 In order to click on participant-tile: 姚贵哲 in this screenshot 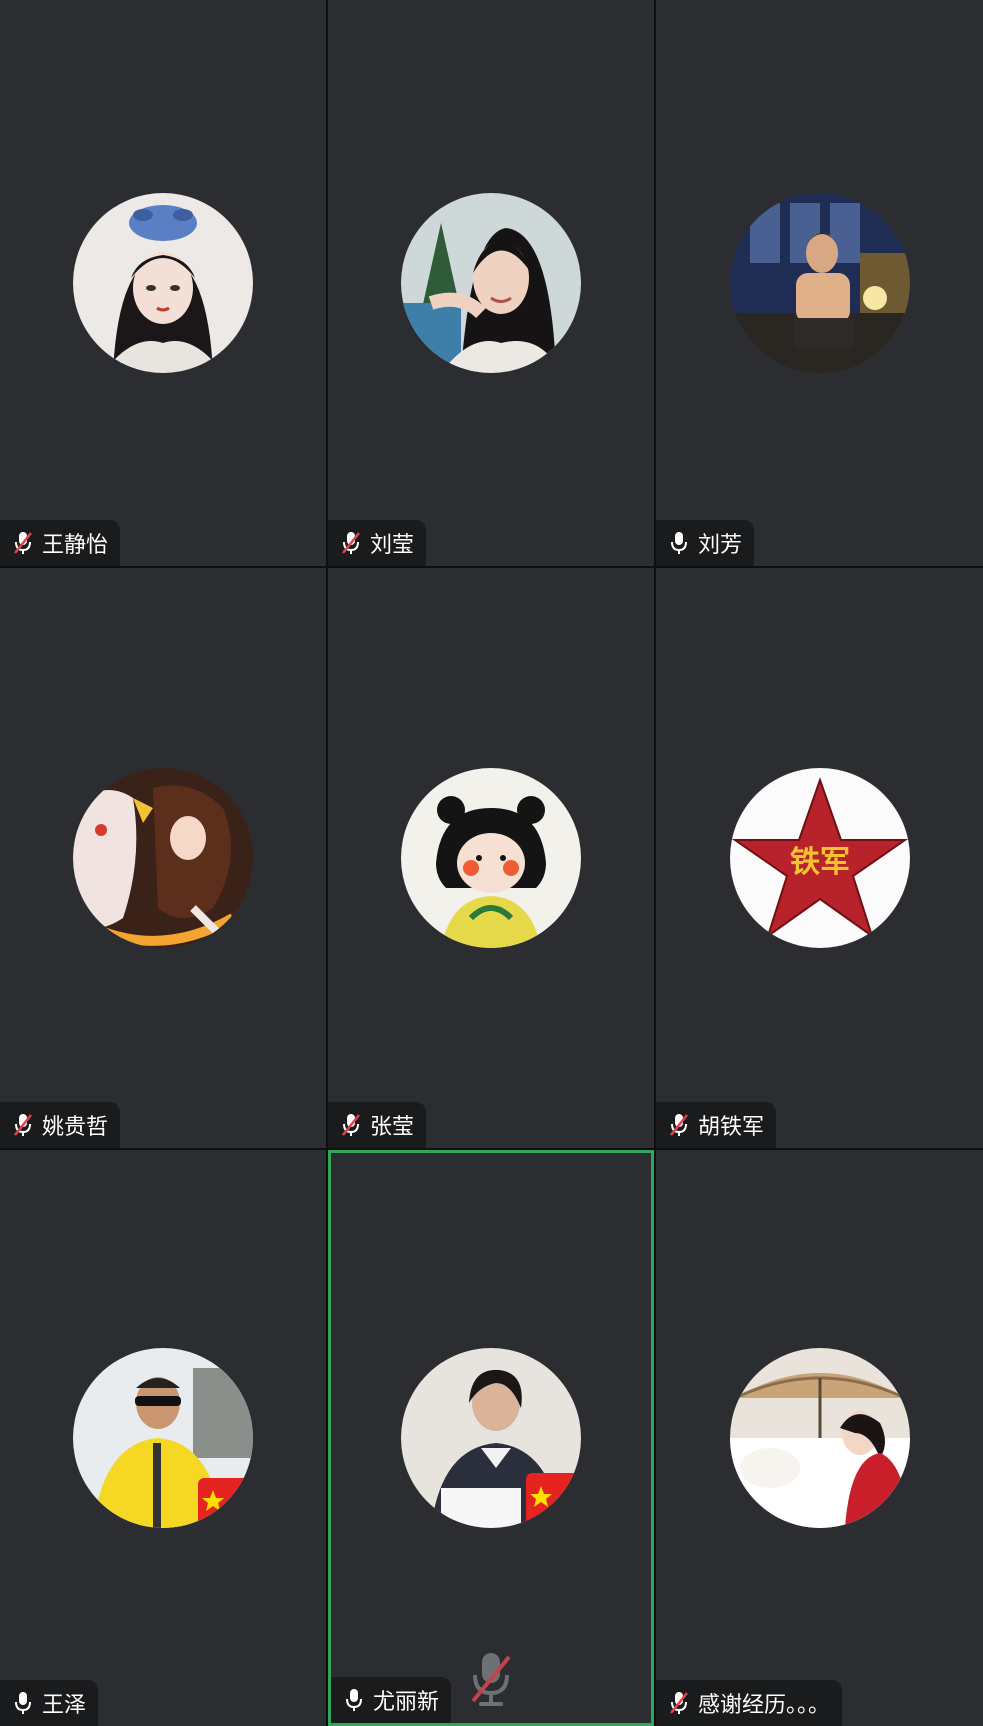, I will do `click(163, 858)`.